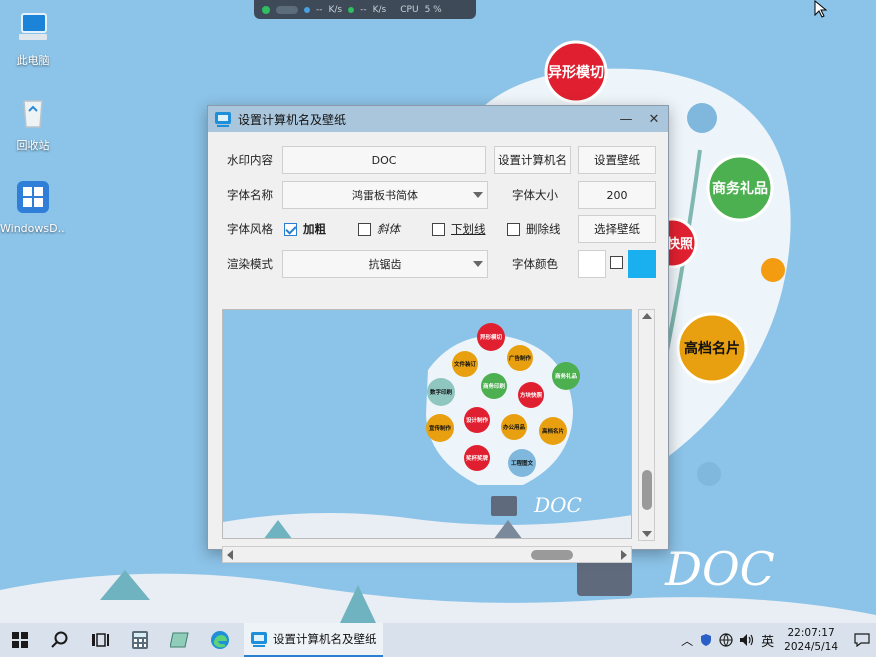  I want to click on strikethrough-label: 删除线, so click(543, 229).